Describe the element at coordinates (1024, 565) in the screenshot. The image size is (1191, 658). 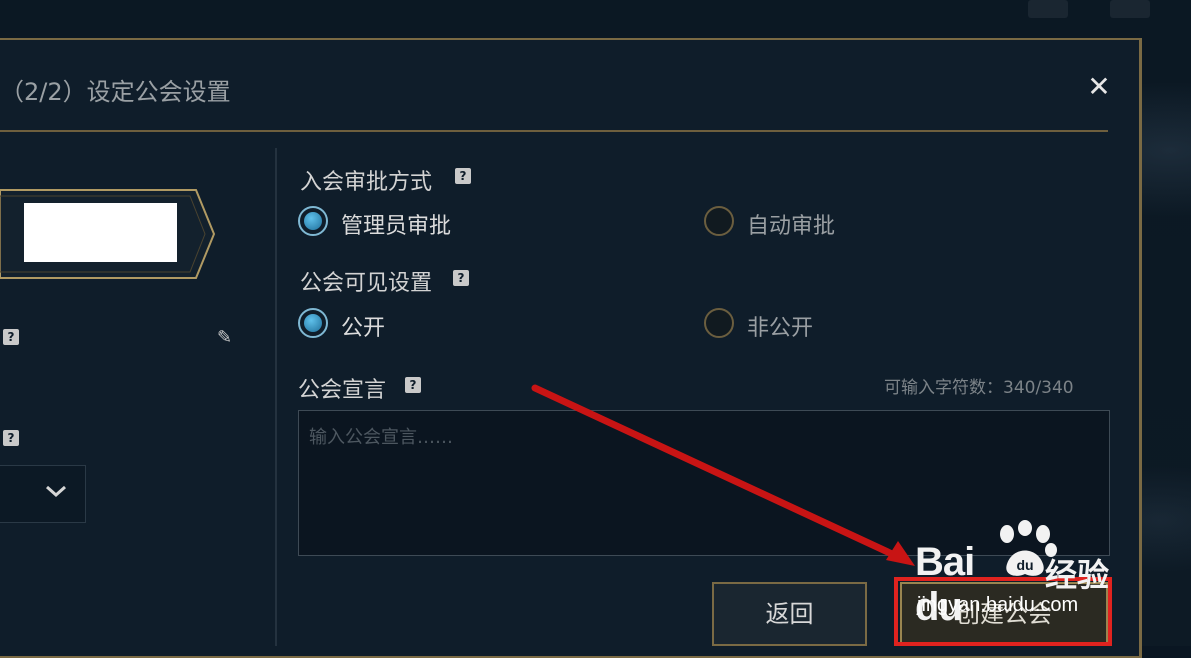
I see `svg-text: du` at that location.